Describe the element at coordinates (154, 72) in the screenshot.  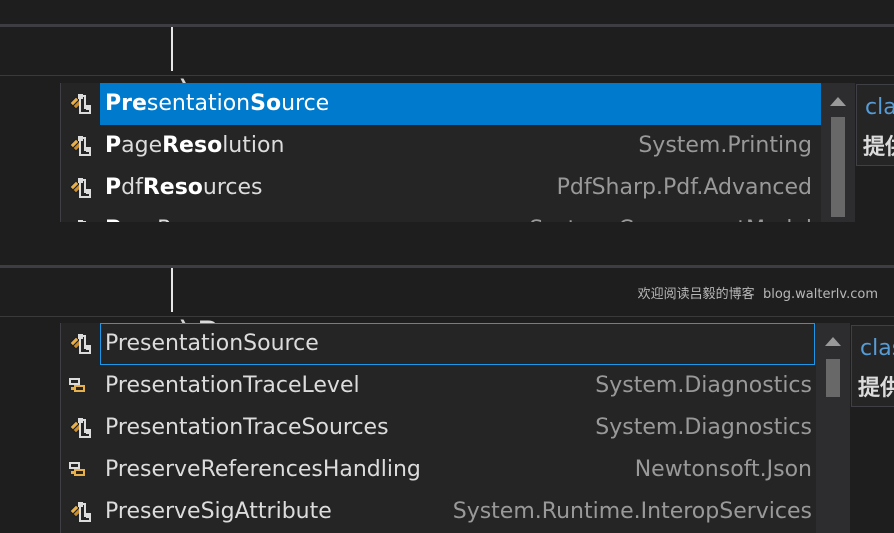
I see `code-text: ce)preso` at that location.